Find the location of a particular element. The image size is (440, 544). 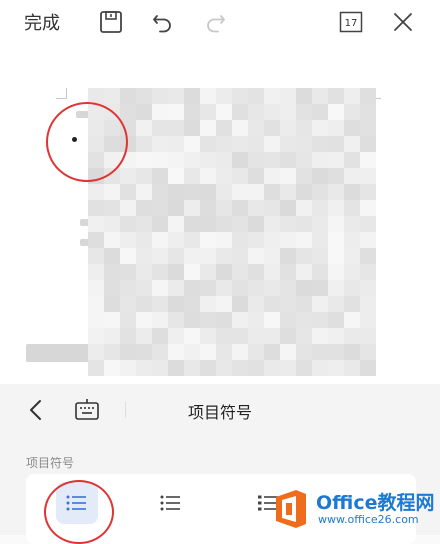

close-button is located at coordinates (403, 22).